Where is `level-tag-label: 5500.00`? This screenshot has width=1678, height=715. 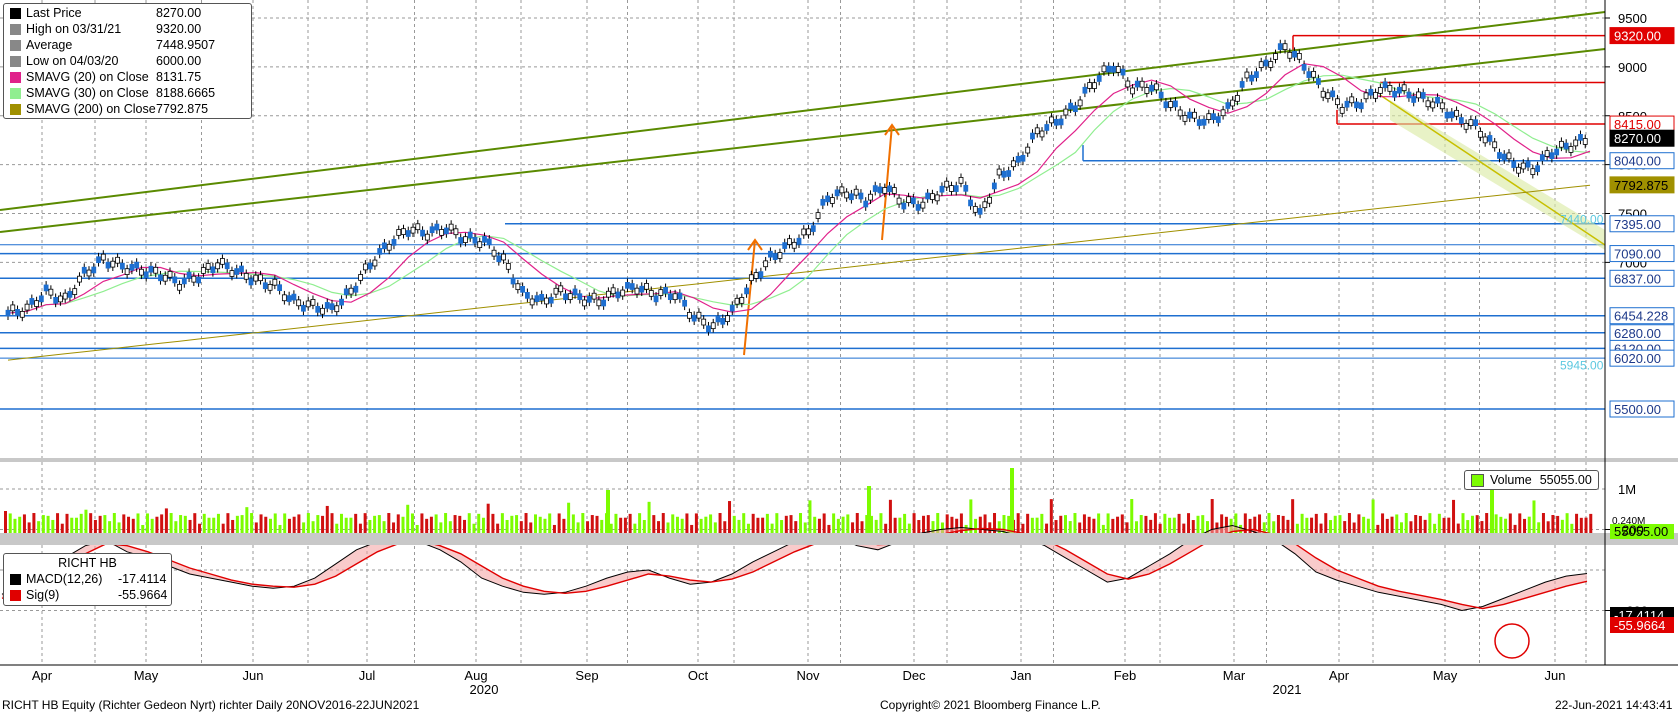
level-tag-label: 5500.00 is located at coordinates (1637, 409).